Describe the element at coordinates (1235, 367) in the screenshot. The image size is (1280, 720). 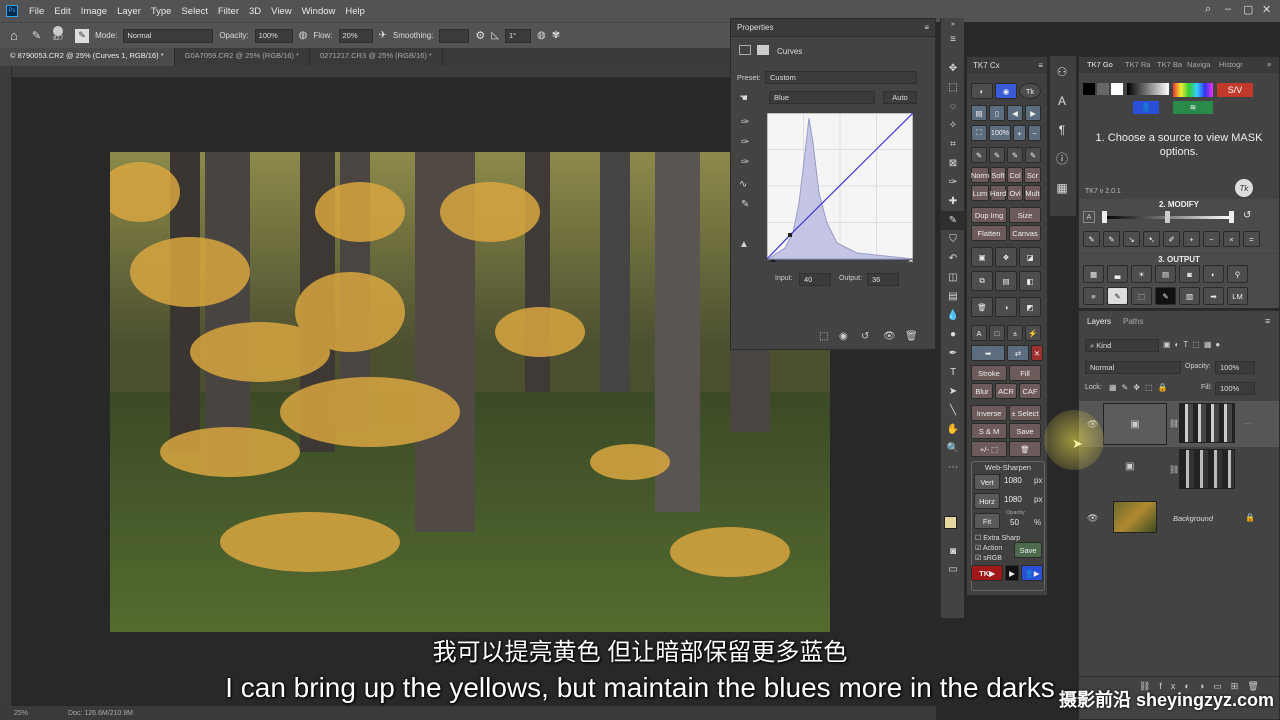
I see `layer-opacity-field: 100%` at that location.